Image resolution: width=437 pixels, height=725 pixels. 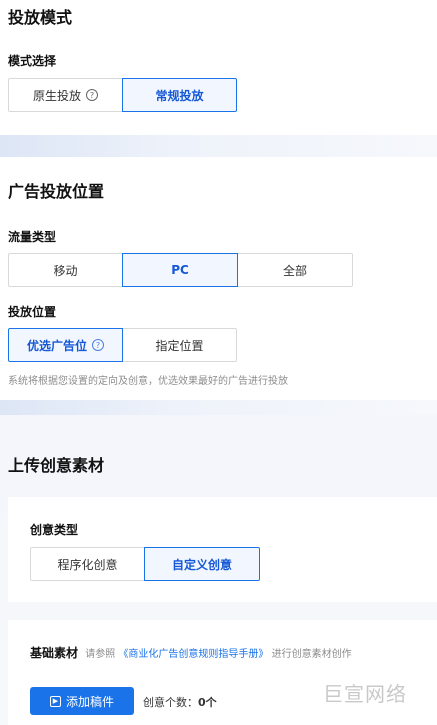 I want to click on position-label: 投放位置, so click(x=32, y=312).